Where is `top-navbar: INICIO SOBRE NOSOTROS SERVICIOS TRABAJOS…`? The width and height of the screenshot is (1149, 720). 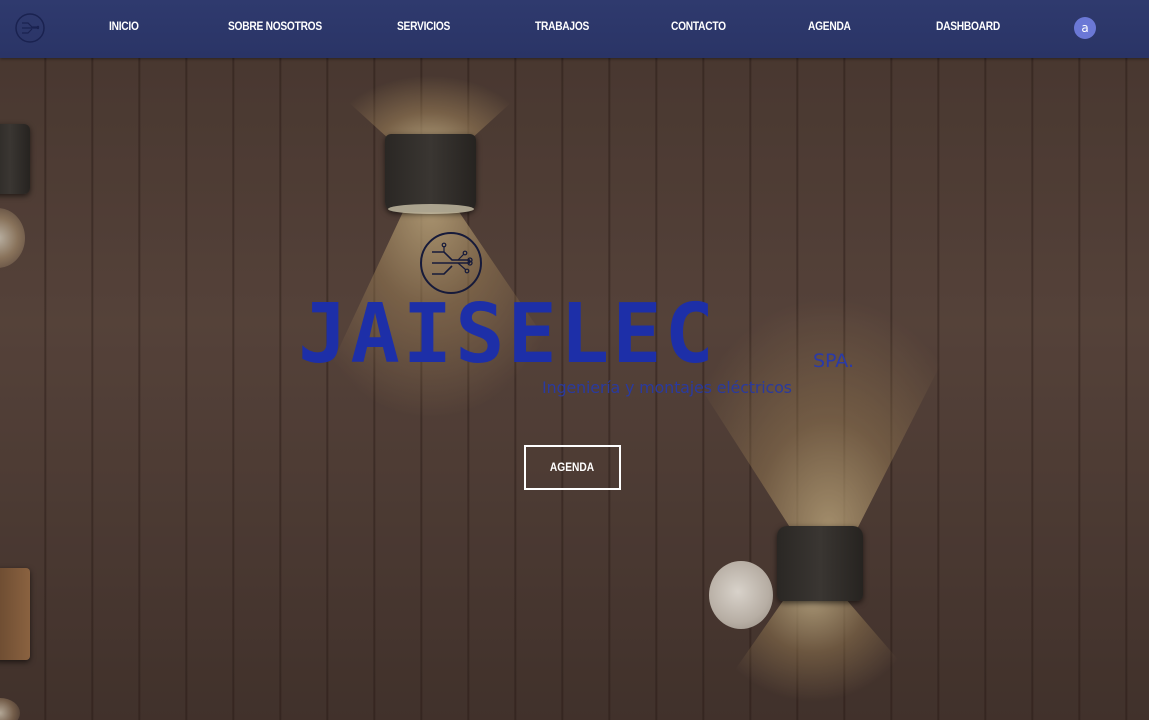 top-navbar: INICIO SOBRE NOSOTROS SERVICIOS TRABAJOS… is located at coordinates (574, 29).